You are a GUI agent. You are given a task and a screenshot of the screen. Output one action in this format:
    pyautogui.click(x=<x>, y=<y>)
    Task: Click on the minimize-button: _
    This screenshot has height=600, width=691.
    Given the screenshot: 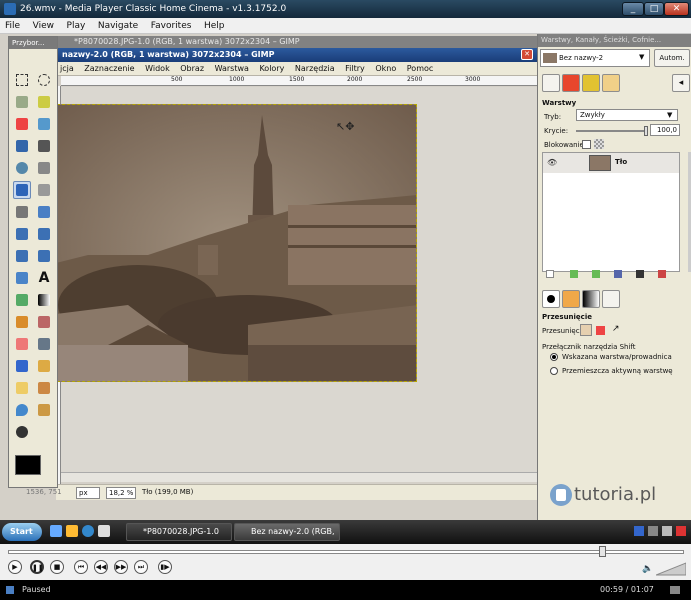 What is the action you would take?
    pyautogui.click(x=633, y=9)
    